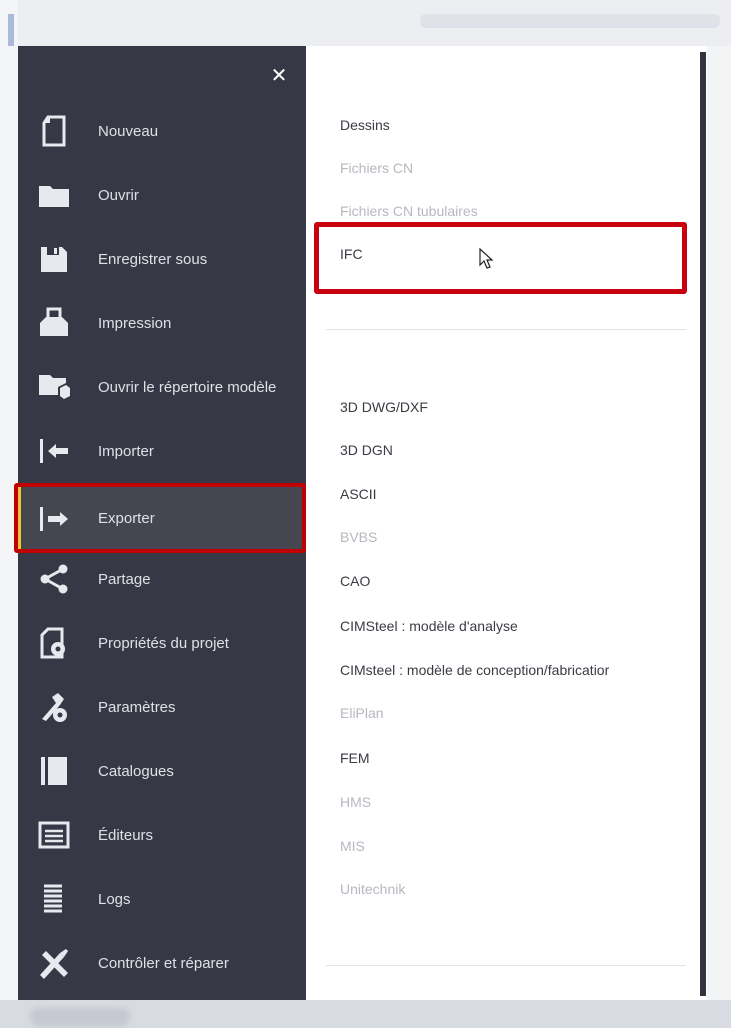  What do you see at coordinates (703, 524) in the screenshot?
I see `panel-scrollbar` at bounding box center [703, 524].